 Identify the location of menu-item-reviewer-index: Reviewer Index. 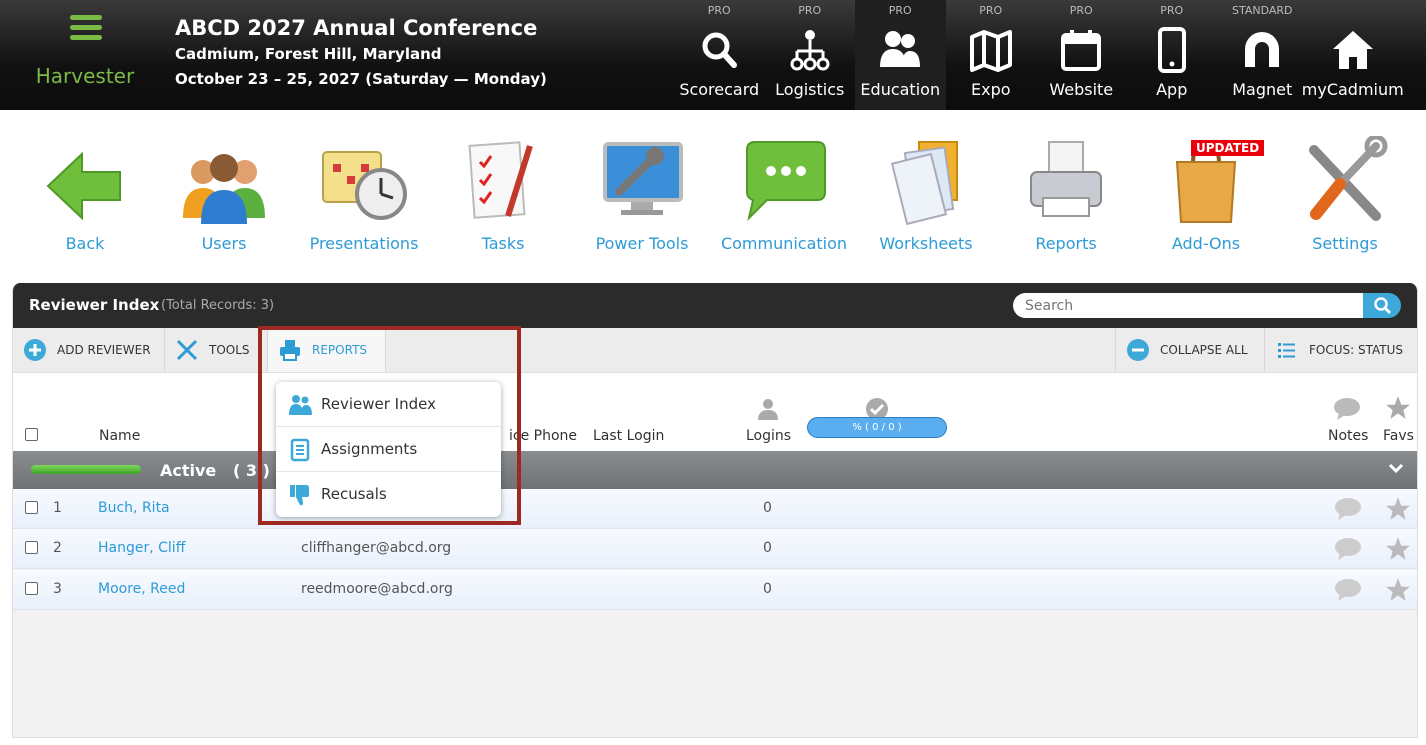
(388, 404).